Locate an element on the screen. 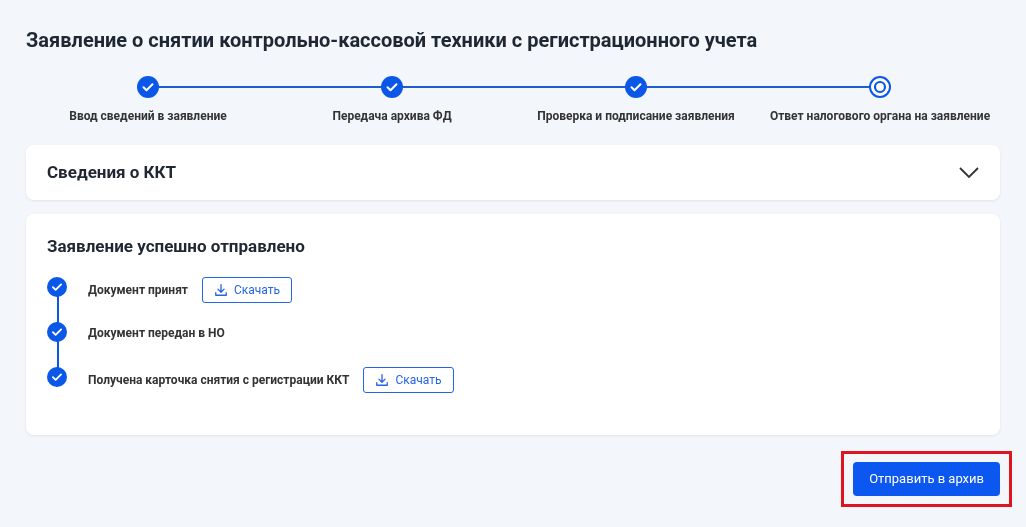  status-label: Документ принят is located at coordinates (138, 290).